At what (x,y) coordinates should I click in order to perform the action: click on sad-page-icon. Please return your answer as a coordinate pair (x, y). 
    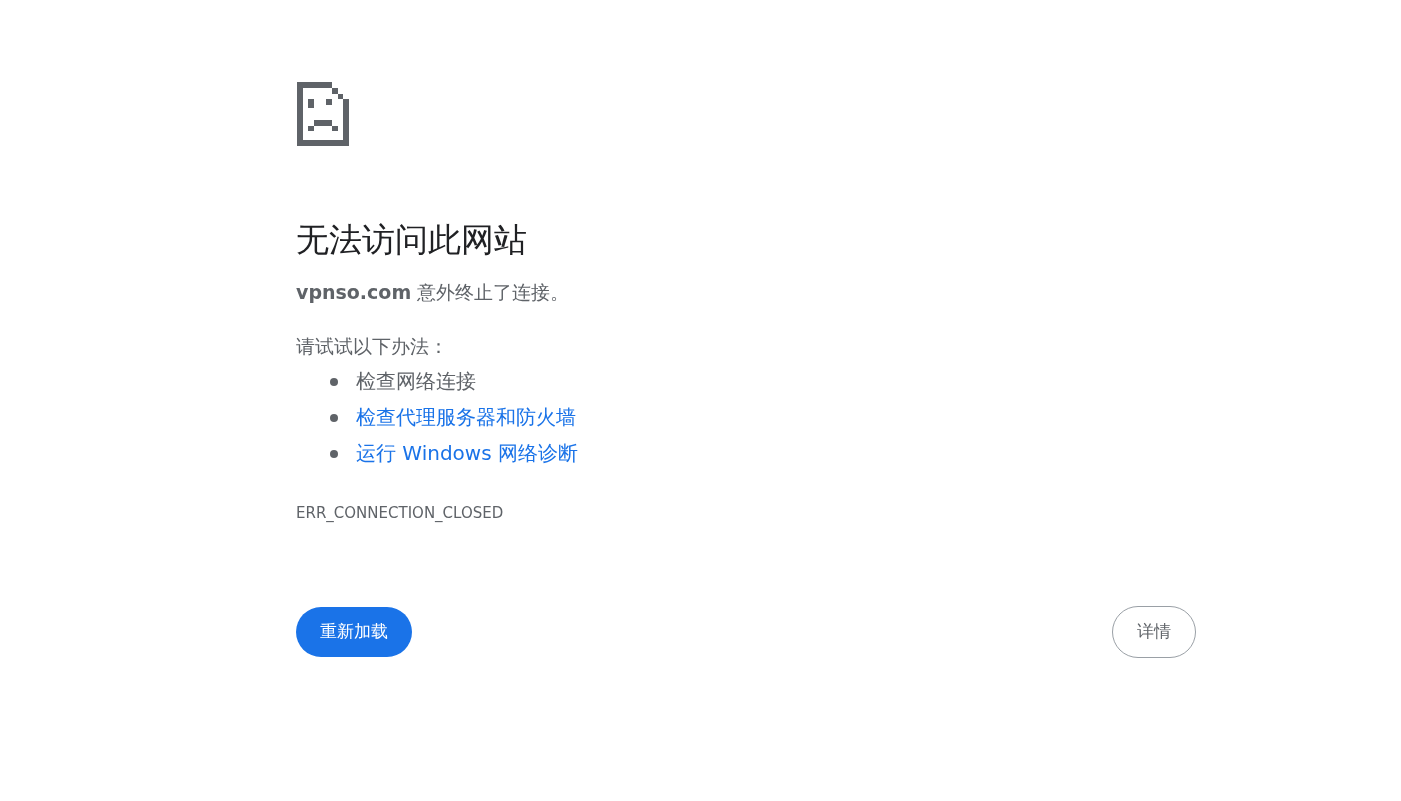
    Looking at the image, I should click on (323, 114).